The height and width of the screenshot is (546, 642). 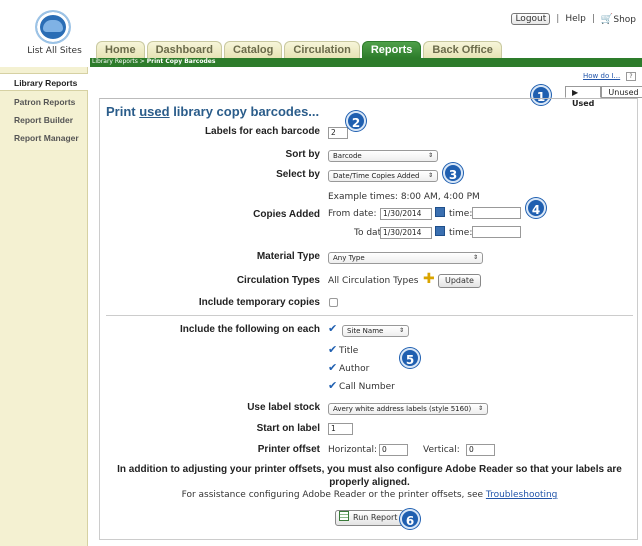 I want to click on material-type-select: Any Type ⇕, so click(x=405, y=258).